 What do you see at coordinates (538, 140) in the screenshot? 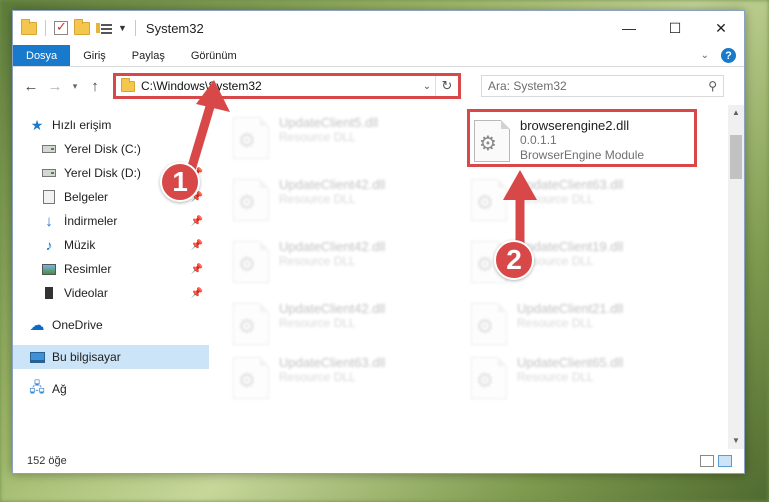
I see `file-version: 0.0.1.1` at bounding box center [538, 140].